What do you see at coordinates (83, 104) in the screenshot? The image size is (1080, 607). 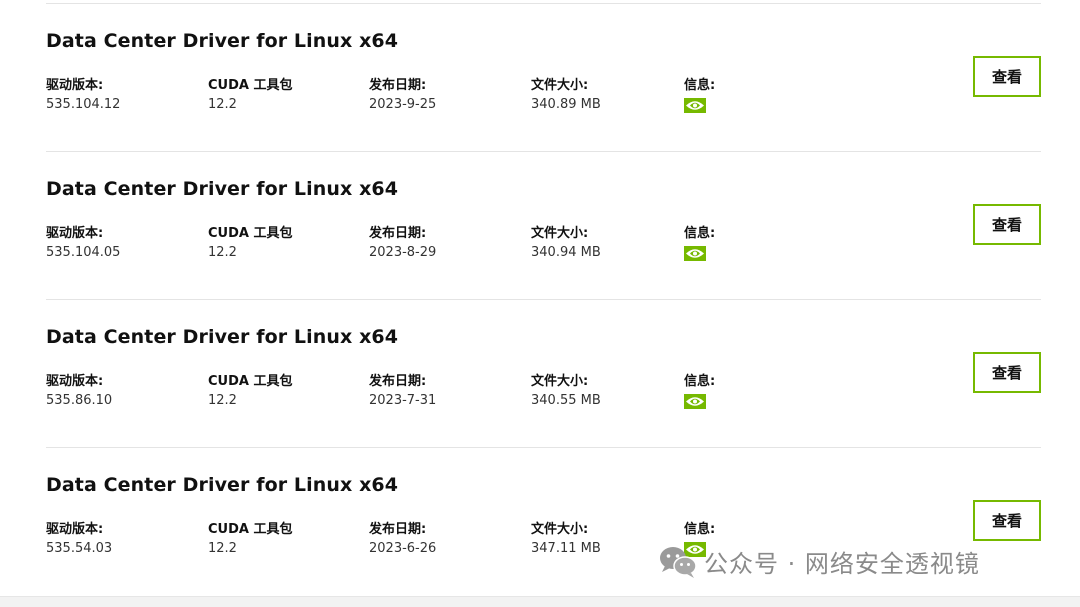 I see `driver-version-value: 535.104.12` at bounding box center [83, 104].